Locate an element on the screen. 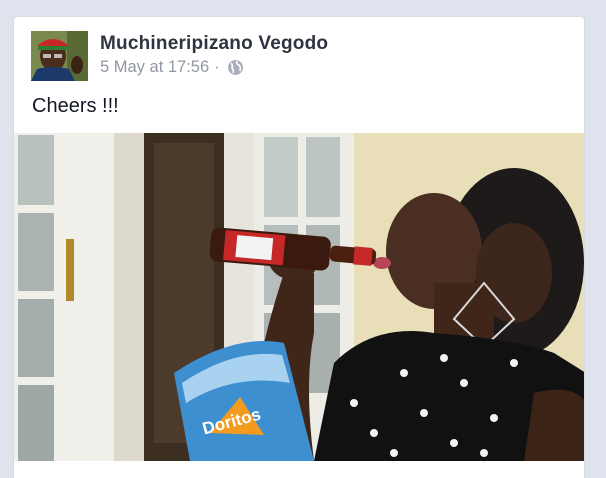 This screenshot has width=606, height=478. globe-icon is located at coordinates (235, 67).